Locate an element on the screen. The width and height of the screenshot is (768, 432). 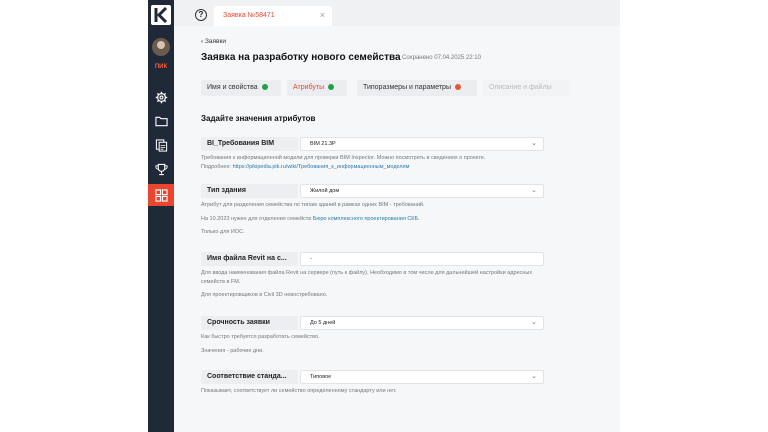
select-building-type: Жилой дом ⌄ is located at coordinates (422, 191).